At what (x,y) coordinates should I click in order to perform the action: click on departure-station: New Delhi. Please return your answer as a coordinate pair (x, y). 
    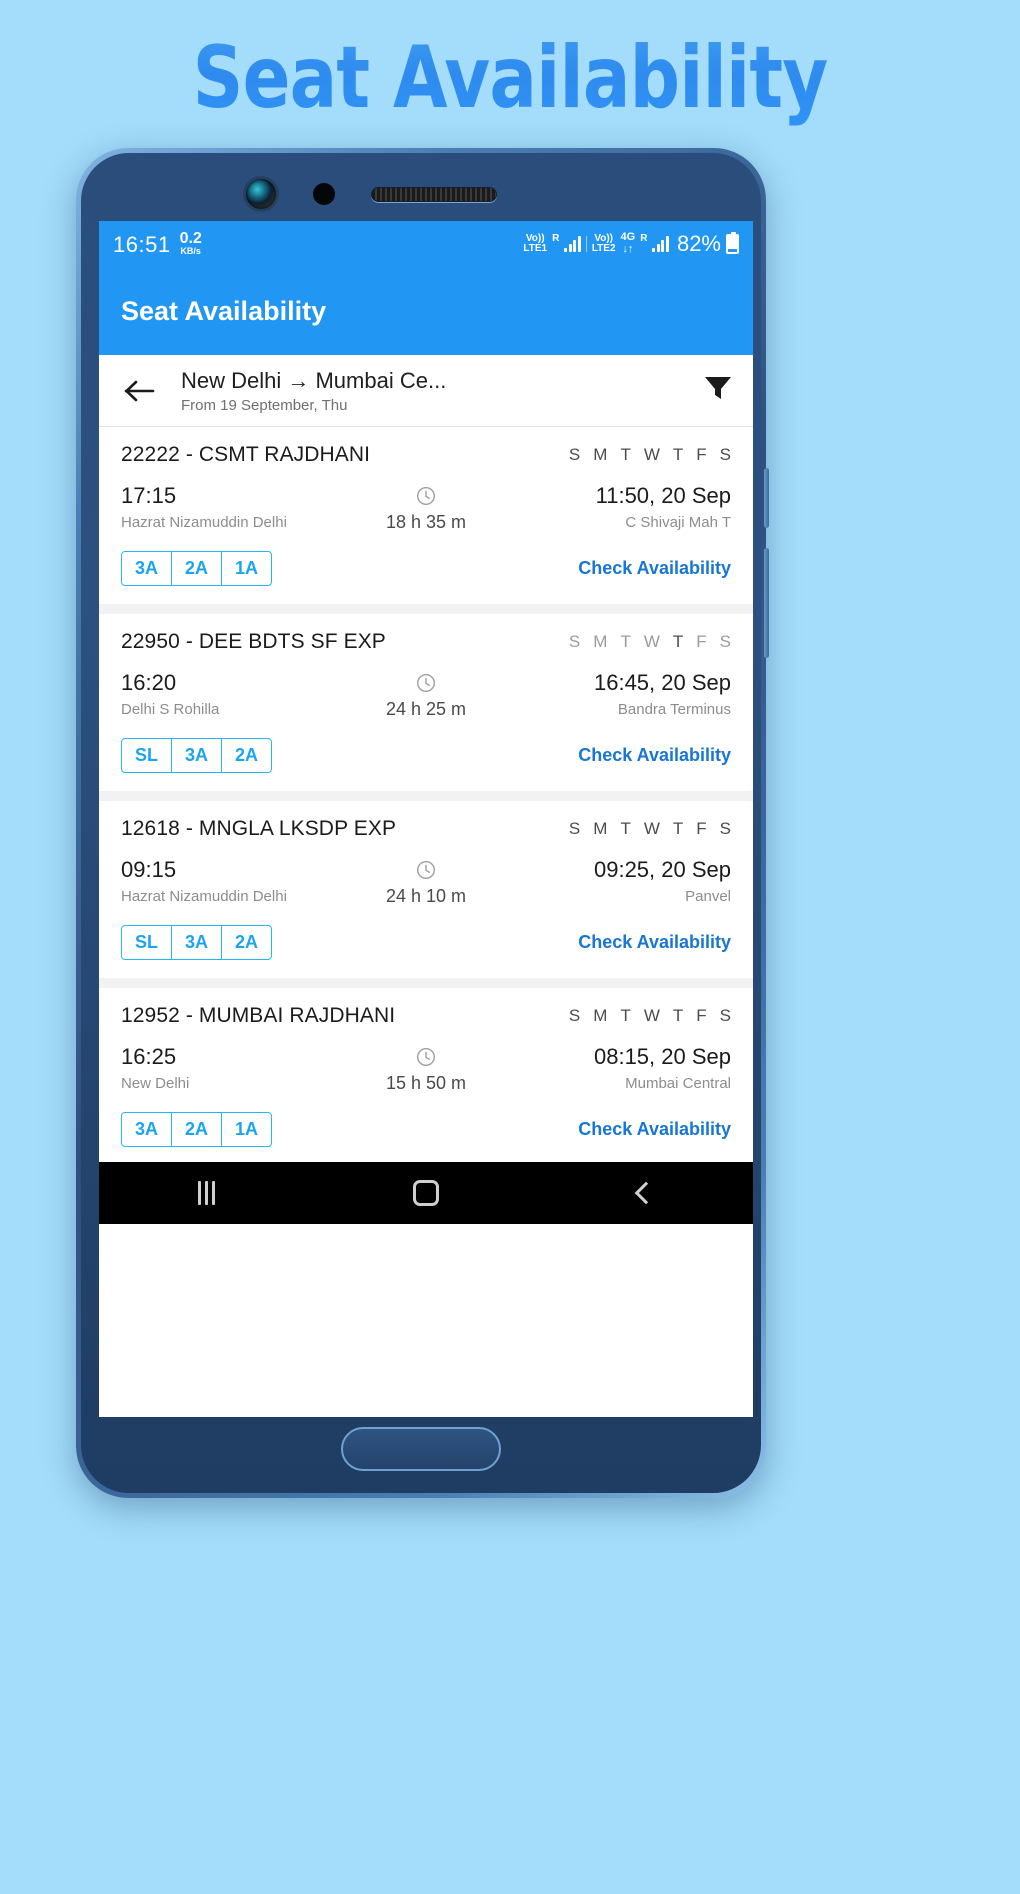
    Looking at the image, I should click on (155, 1083).